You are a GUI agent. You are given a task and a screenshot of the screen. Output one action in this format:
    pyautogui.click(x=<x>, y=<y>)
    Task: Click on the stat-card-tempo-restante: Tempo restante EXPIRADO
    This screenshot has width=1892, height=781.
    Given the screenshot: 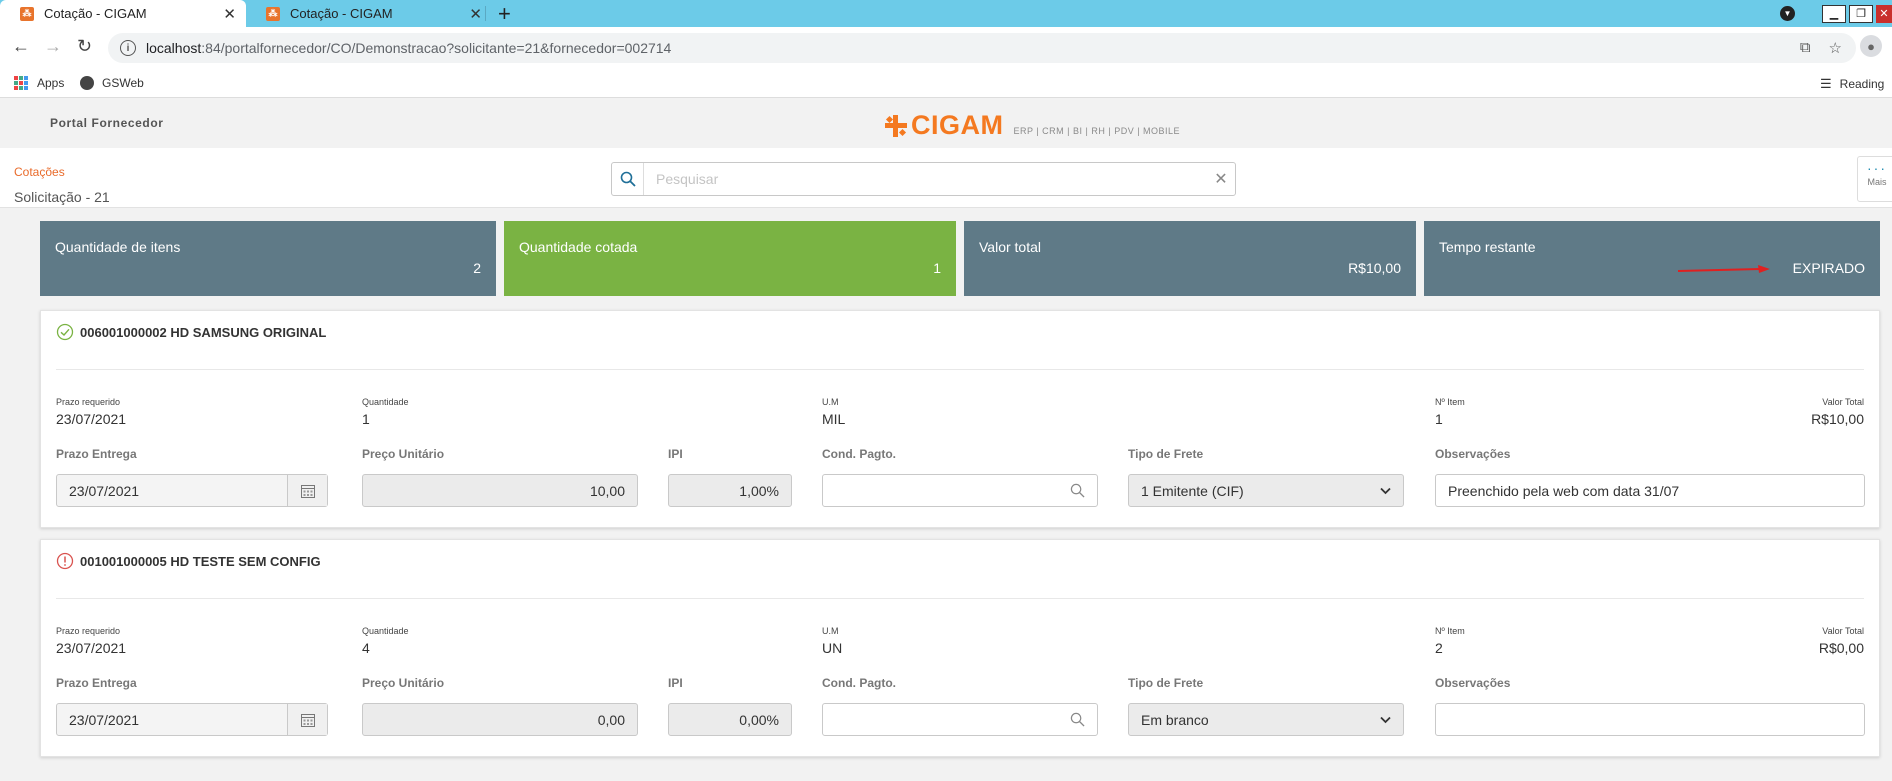 What is the action you would take?
    pyautogui.click(x=1652, y=258)
    